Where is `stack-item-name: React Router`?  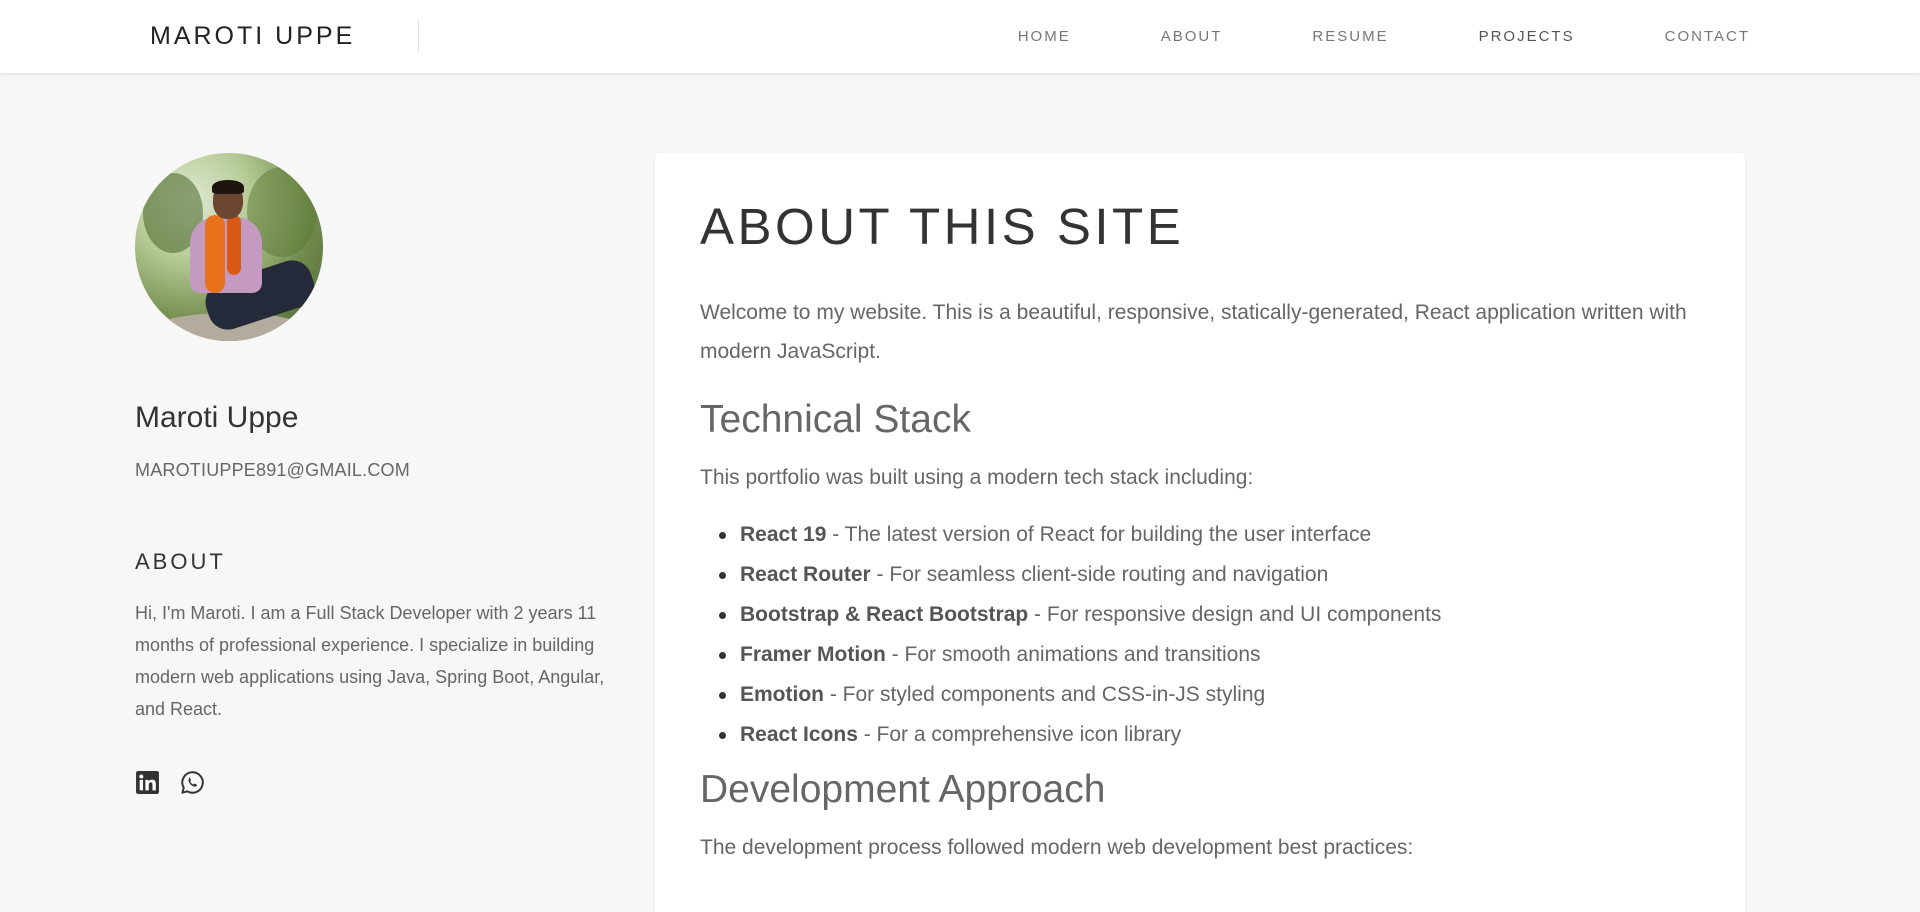 stack-item-name: React Router is located at coordinates (805, 574).